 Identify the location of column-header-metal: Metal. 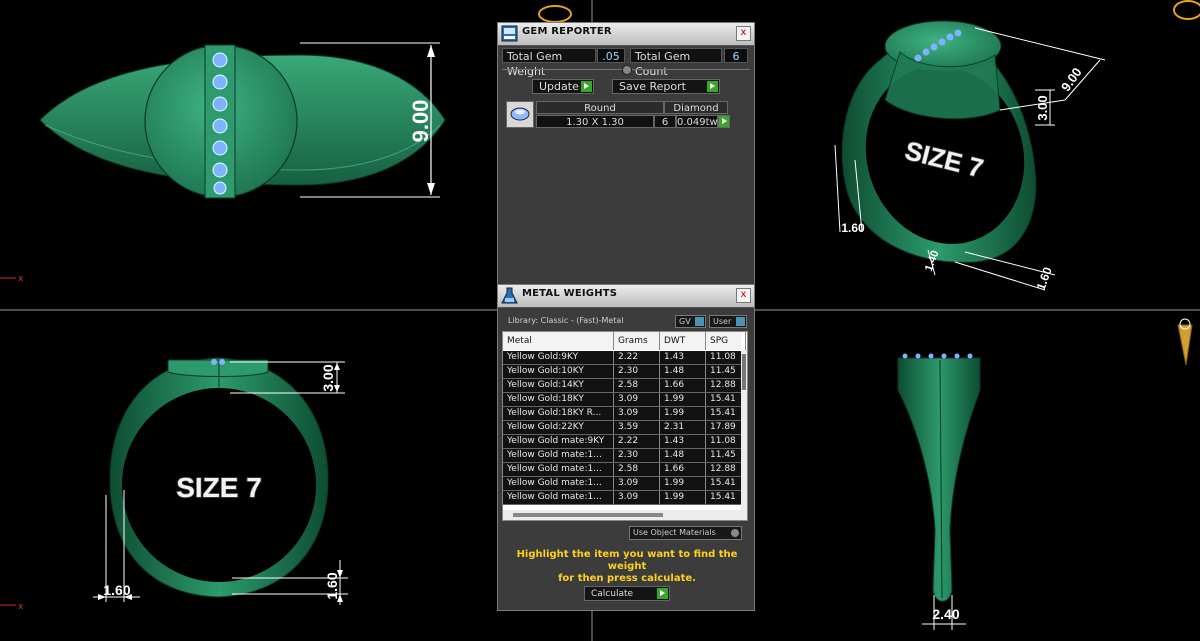
(558, 341).